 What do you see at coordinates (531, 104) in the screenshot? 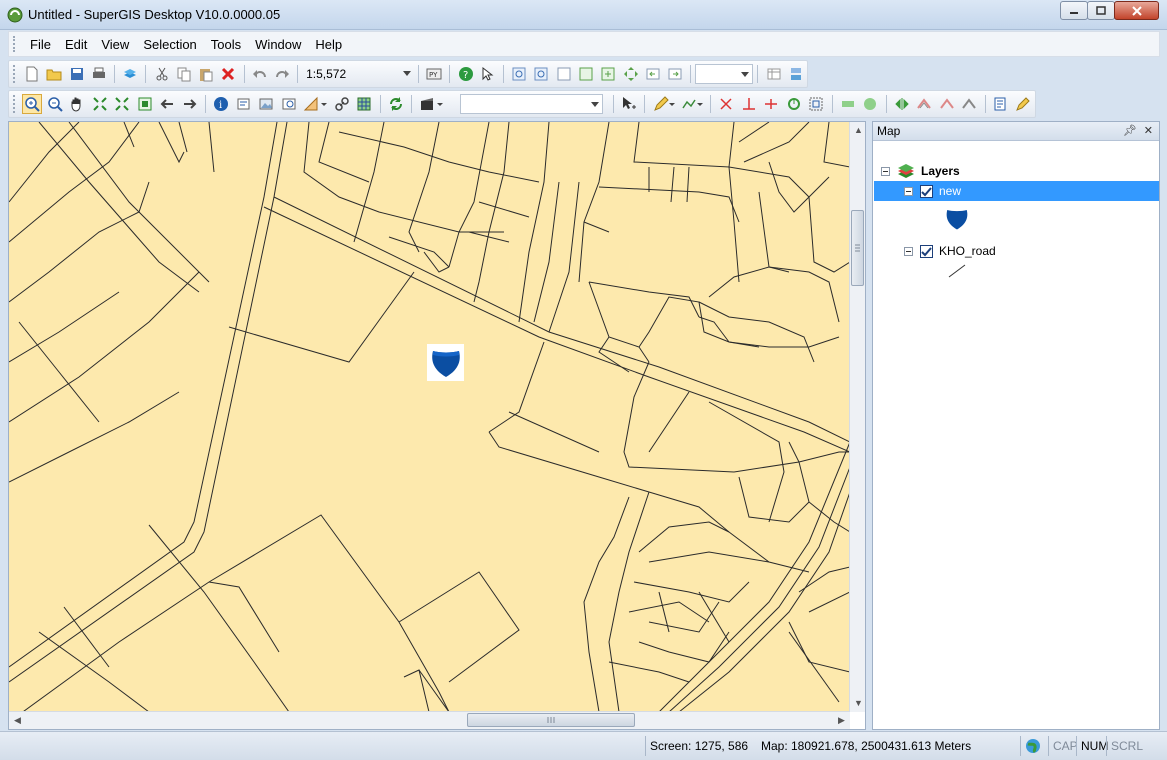
I see `target-layer-combo` at bounding box center [531, 104].